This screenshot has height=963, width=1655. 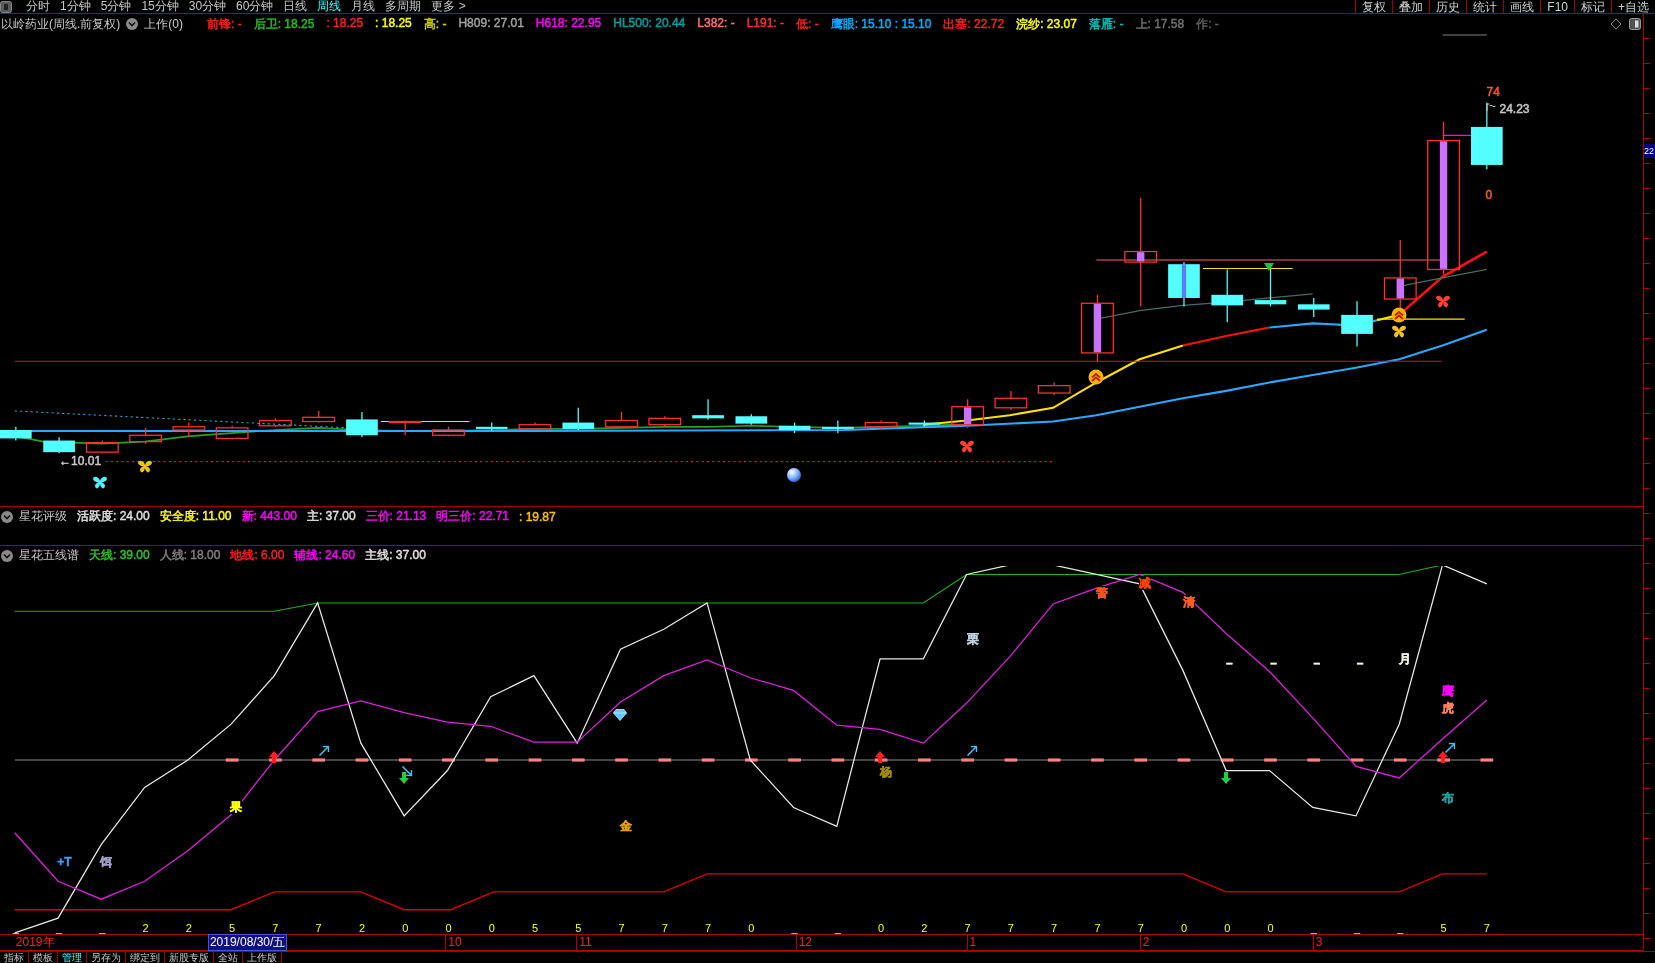 I want to click on indicator-readout: 主线: 37.00, so click(x=395, y=555).